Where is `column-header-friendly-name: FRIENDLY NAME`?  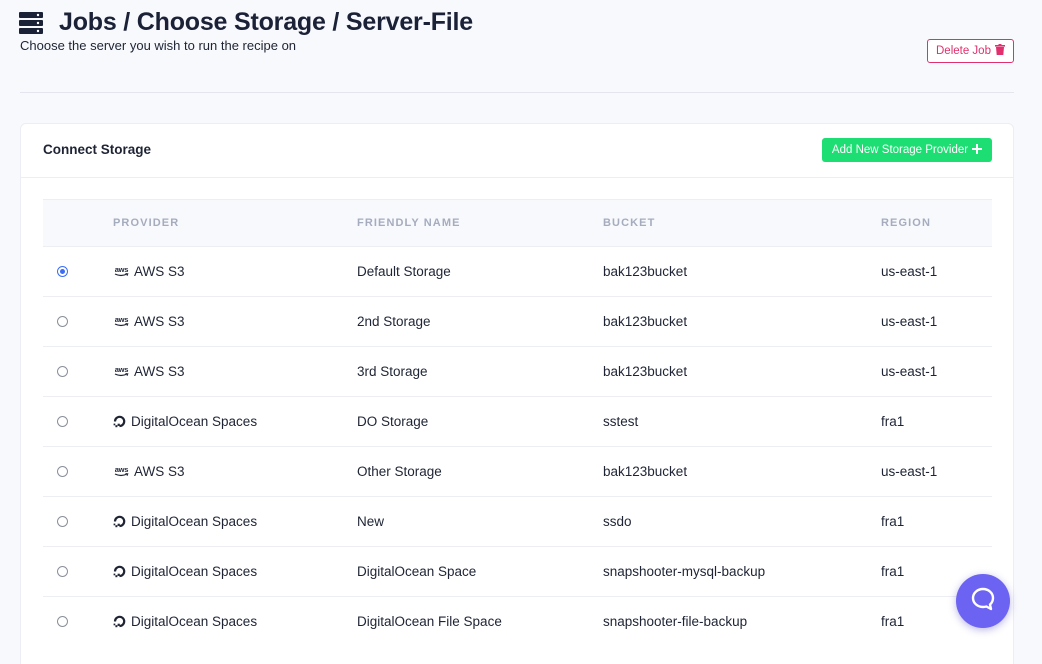 column-header-friendly-name: FRIENDLY NAME is located at coordinates (480, 223).